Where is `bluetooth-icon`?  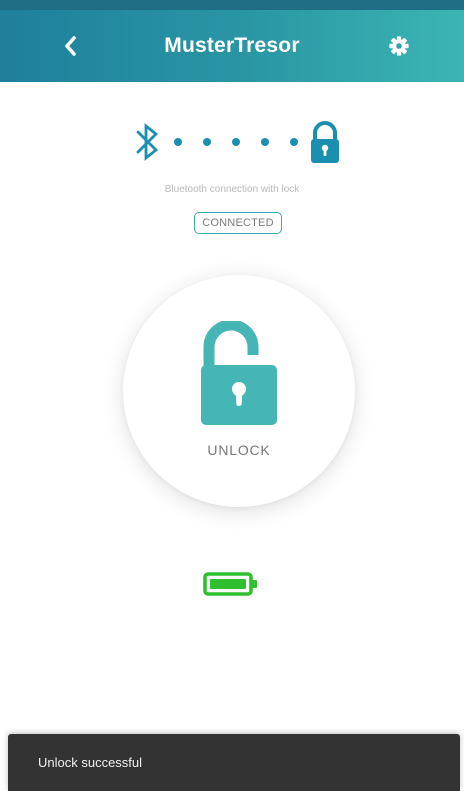
bluetooth-icon is located at coordinates (147, 142).